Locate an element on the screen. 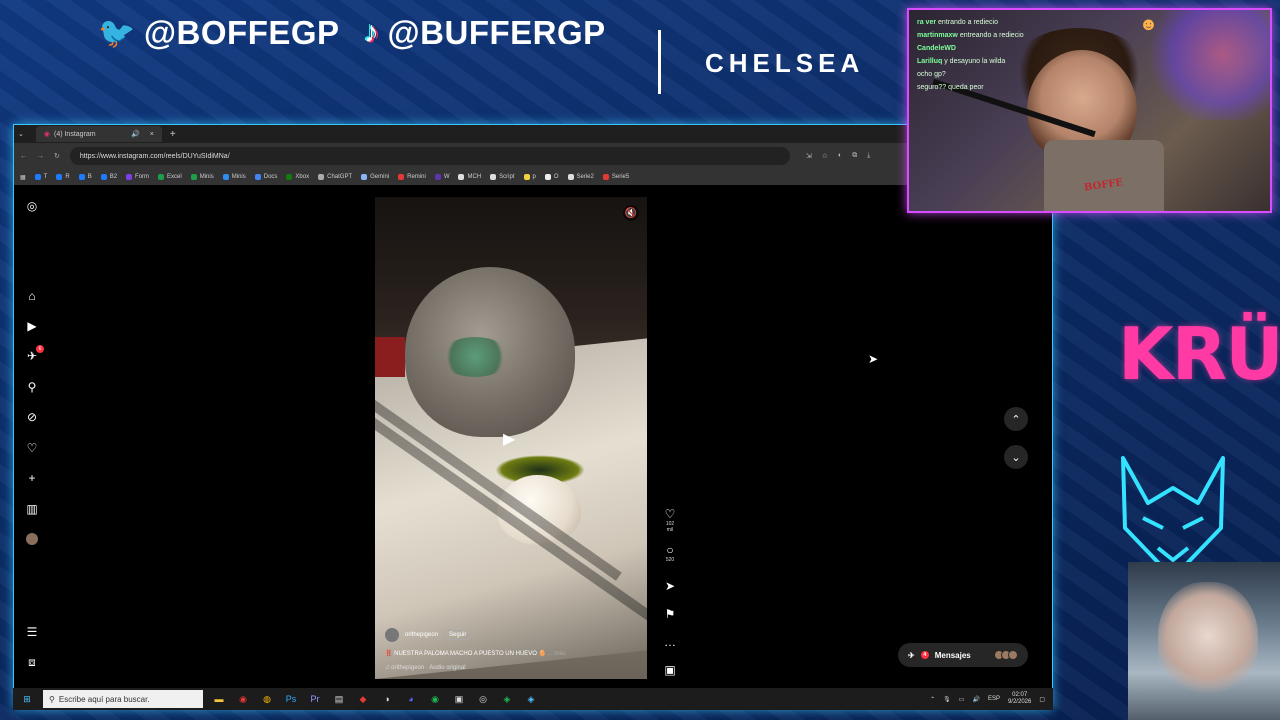 This screenshot has width=1280, height=720. reels-icon: ▶ is located at coordinates (32, 326).